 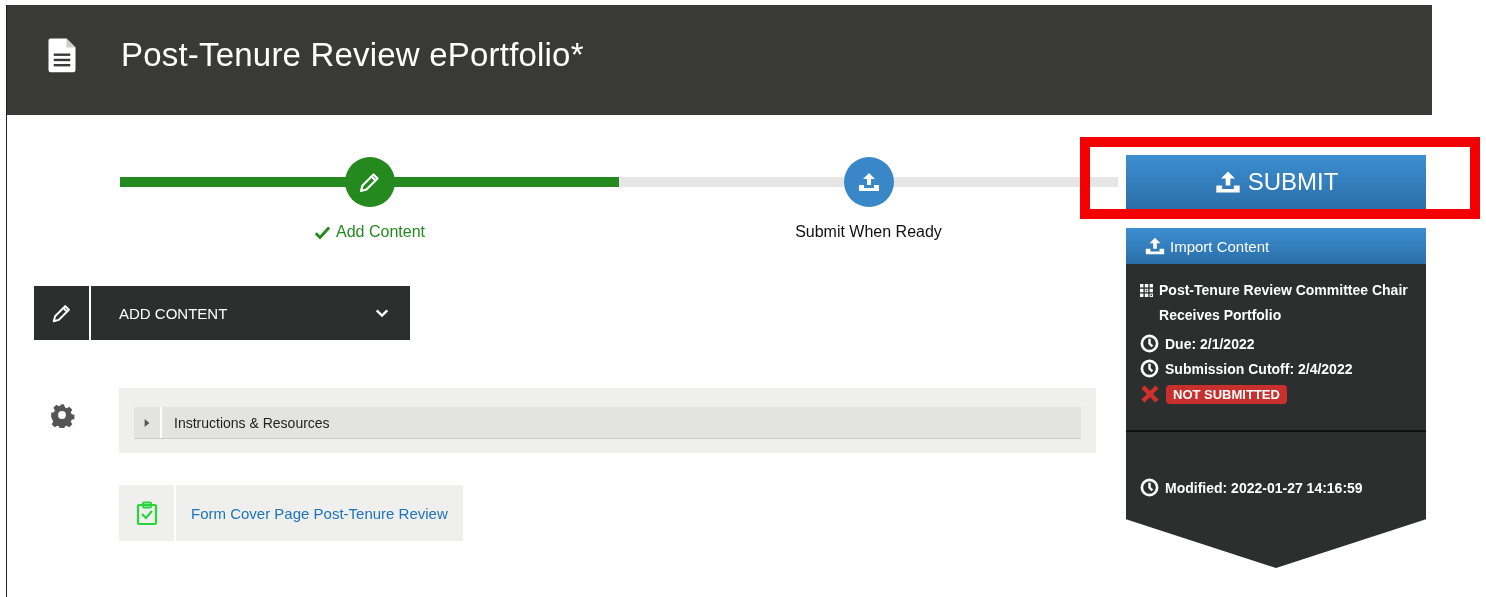 I want to click on workflow-step: Post-Tenure Review Committee Chair Receives Portfolio, so click(x=1287, y=303).